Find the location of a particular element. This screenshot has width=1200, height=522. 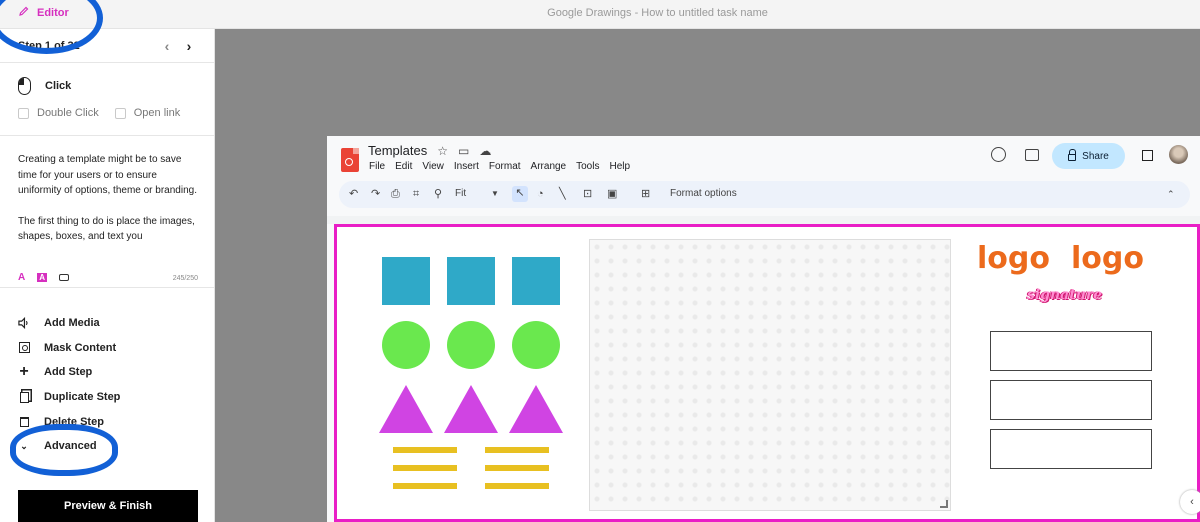

menu-label: Mask Content is located at coordinates (80, 347).